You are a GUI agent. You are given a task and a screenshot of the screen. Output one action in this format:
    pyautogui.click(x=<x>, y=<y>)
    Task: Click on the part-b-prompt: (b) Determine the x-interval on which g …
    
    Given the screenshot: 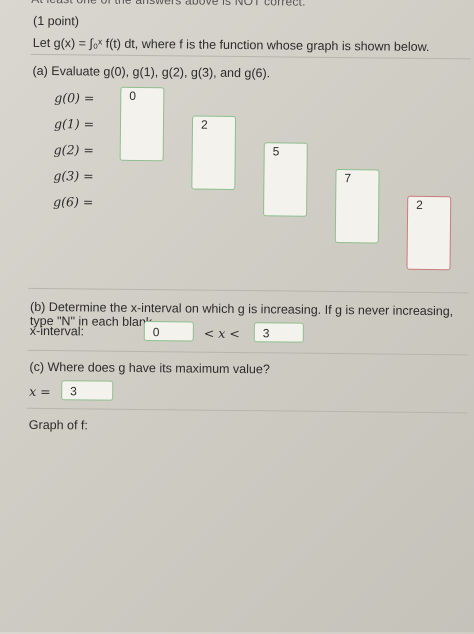 What is the action you would take?
    pyautogui.click(x=241, y=314)
    